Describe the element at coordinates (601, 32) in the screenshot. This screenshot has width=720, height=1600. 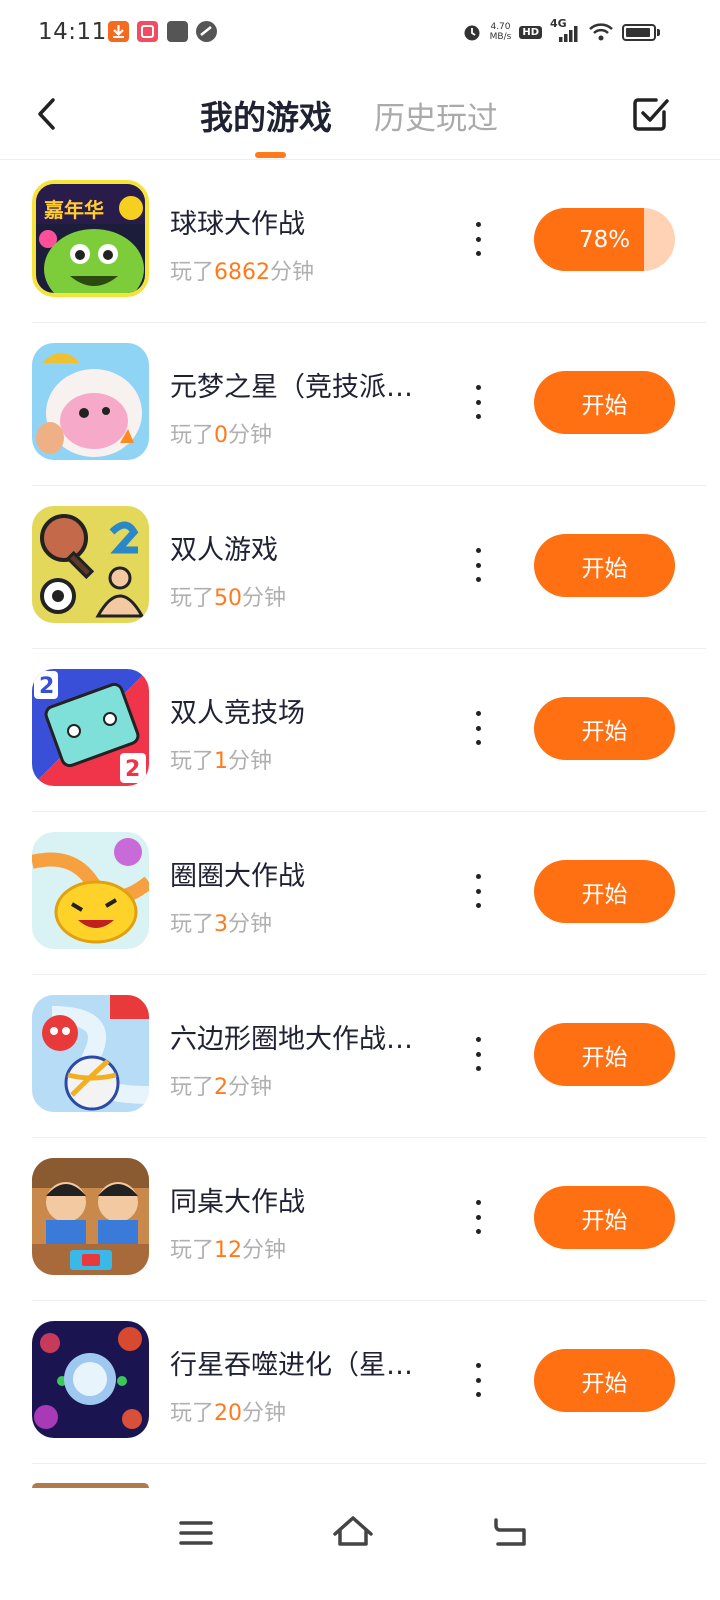
I see `wifi-icon` at that location.